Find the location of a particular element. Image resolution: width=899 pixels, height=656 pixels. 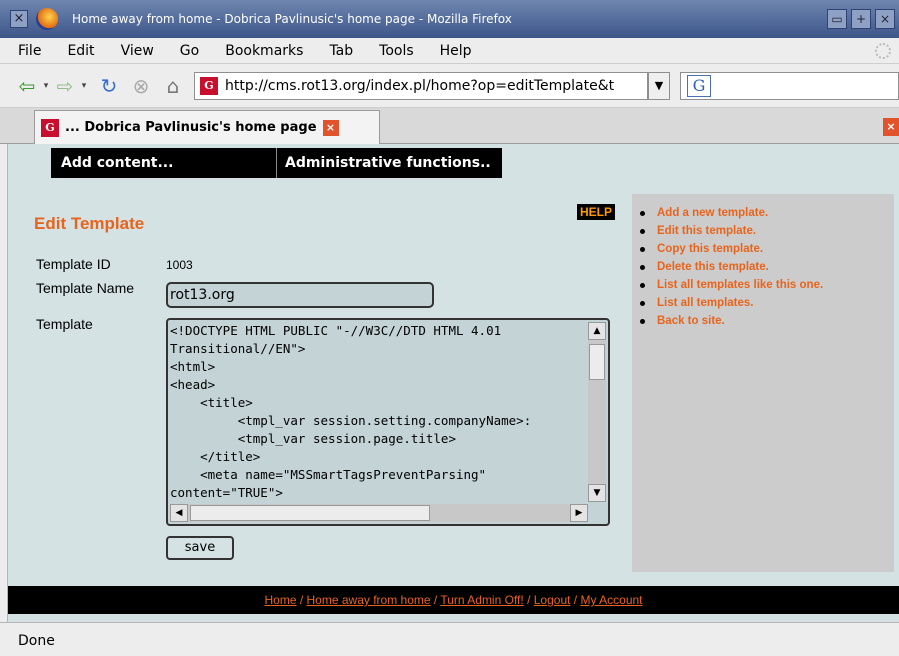

list-similar-templates-link: List all templates like this one. is located at coordinates (740, 285).